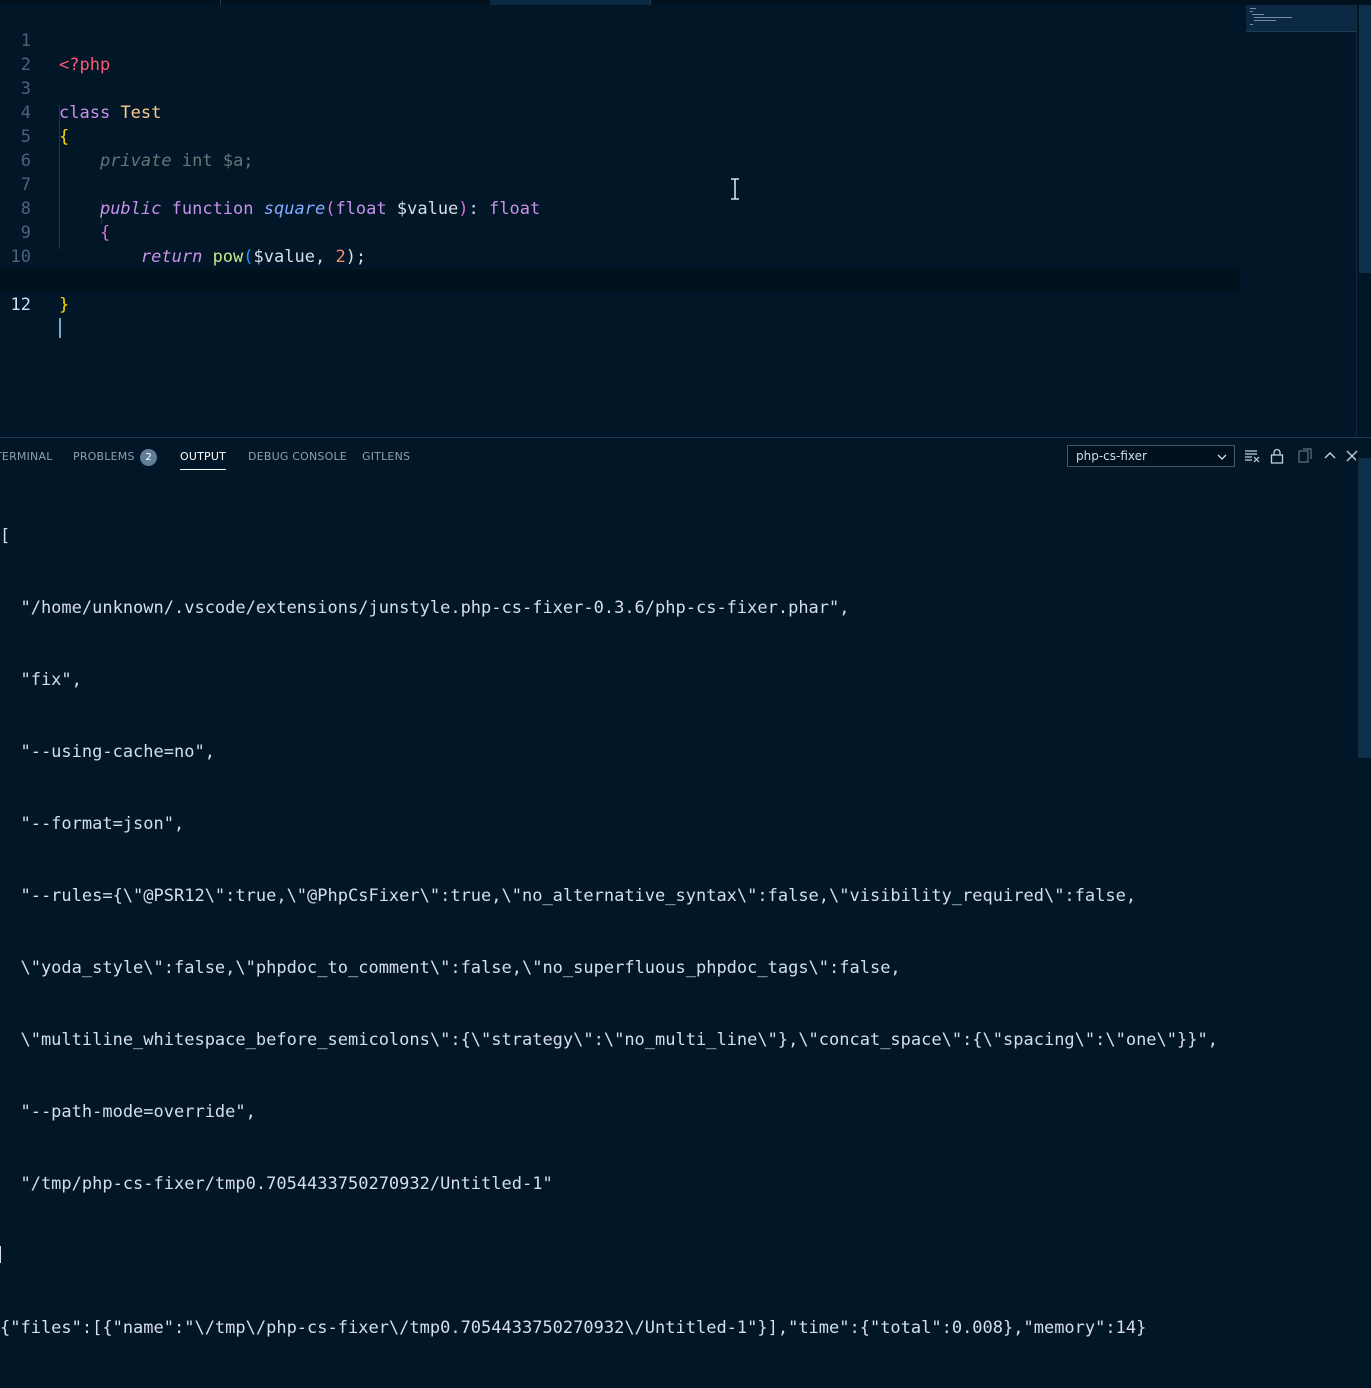  I want to click on code-line: 1 <?php, so click(620, 40).